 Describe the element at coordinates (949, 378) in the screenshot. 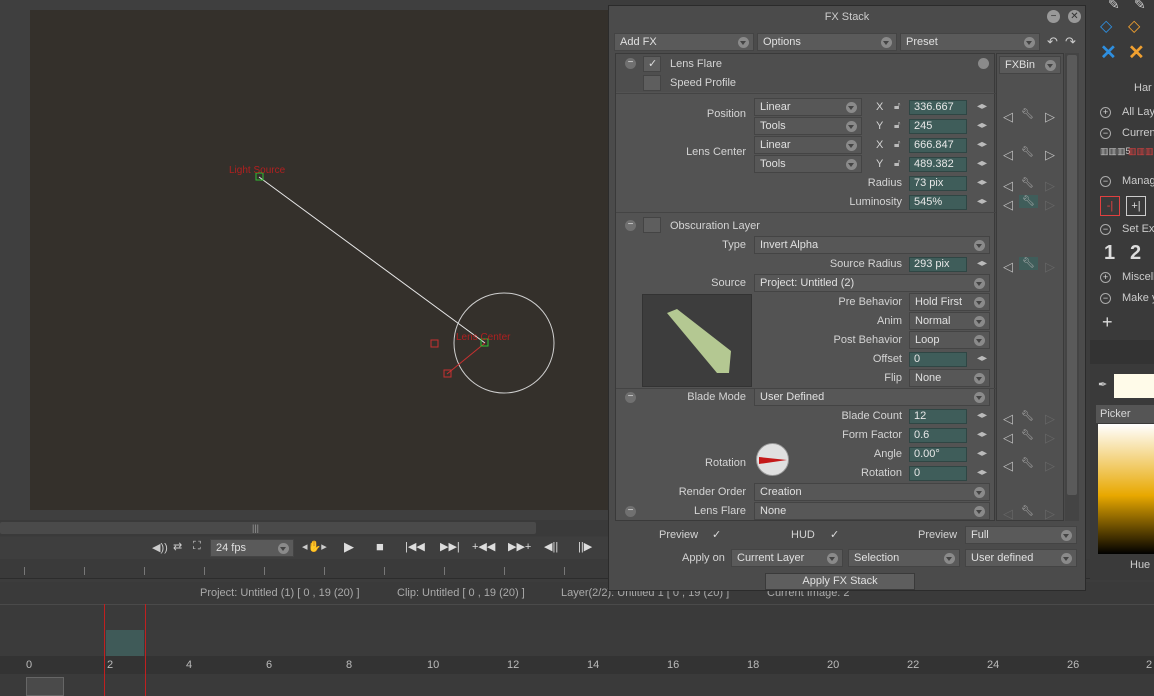

I see `flip-dropdown: None` at that location.